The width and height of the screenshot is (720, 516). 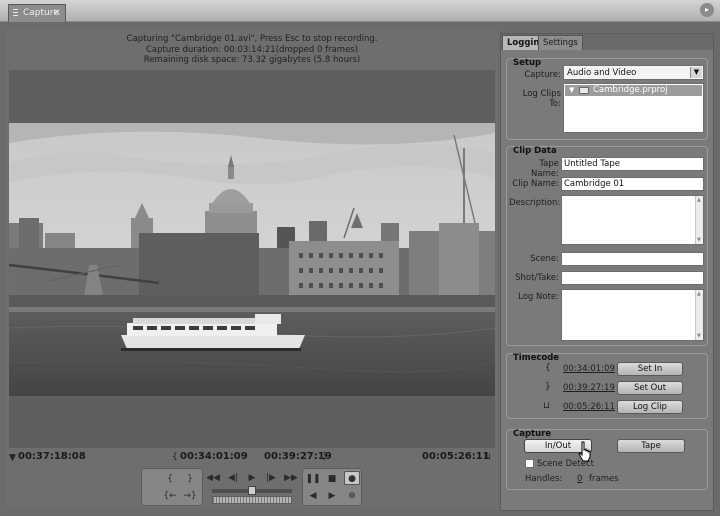 I want to click on set-in-button: Set In, so click(x=650, y=369).